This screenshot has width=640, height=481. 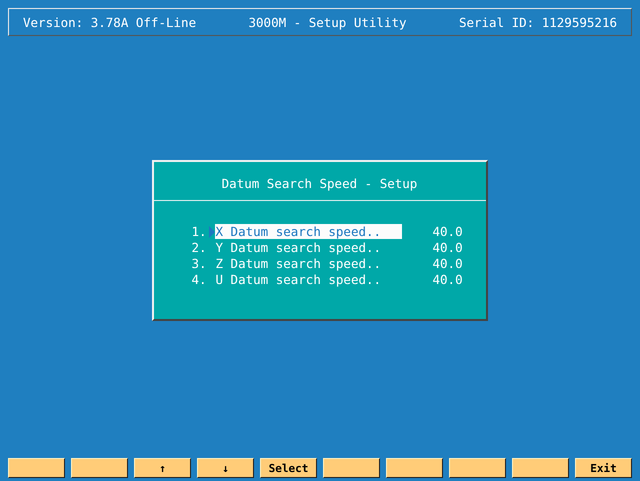 I want to click on version-text: Version: 3.78A Off-Line, so click(x=109, y=22).